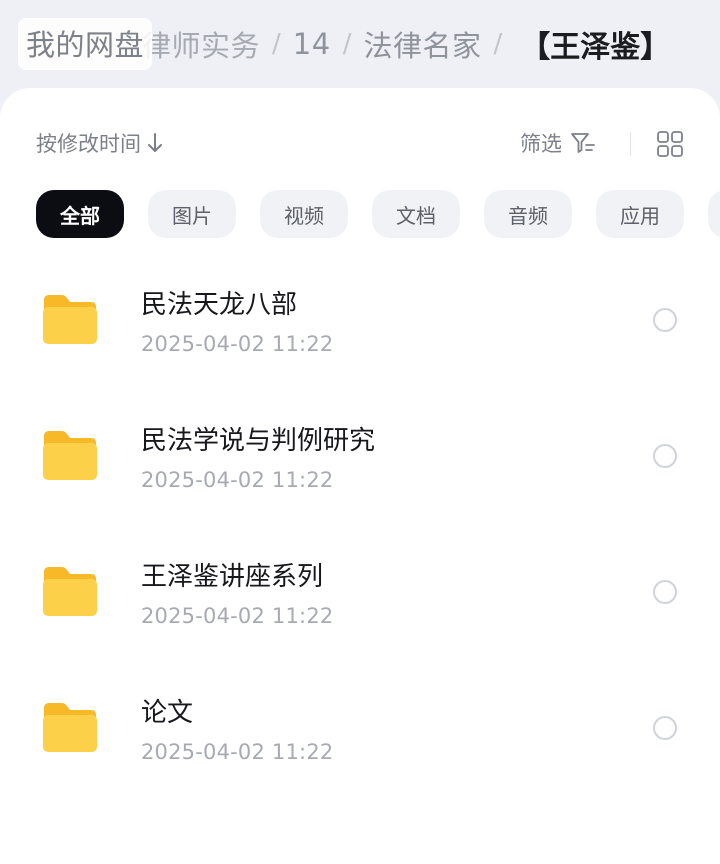 Image resolution: width=720 pixels, height=864 pixels. What do you see at coordinates (541, 144) in the screenshot?
I see `filter-label: 筛选` at bounding box center [541, 144].